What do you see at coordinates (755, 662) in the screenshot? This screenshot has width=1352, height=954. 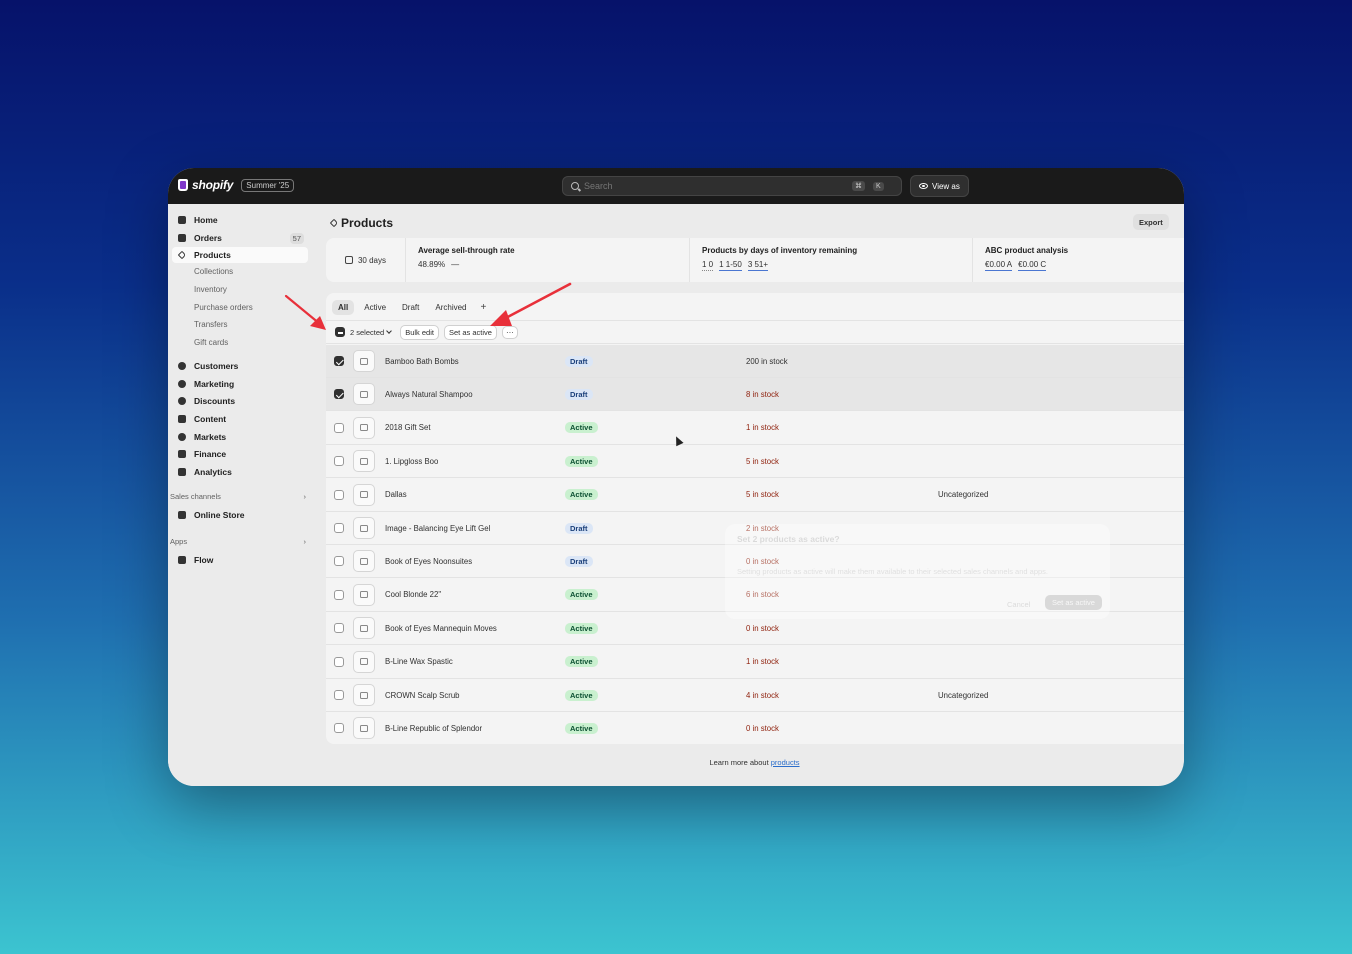 I see `table-row: B-Line Wax Spastic Active 1 in stock` at bounding box center [755, 662].